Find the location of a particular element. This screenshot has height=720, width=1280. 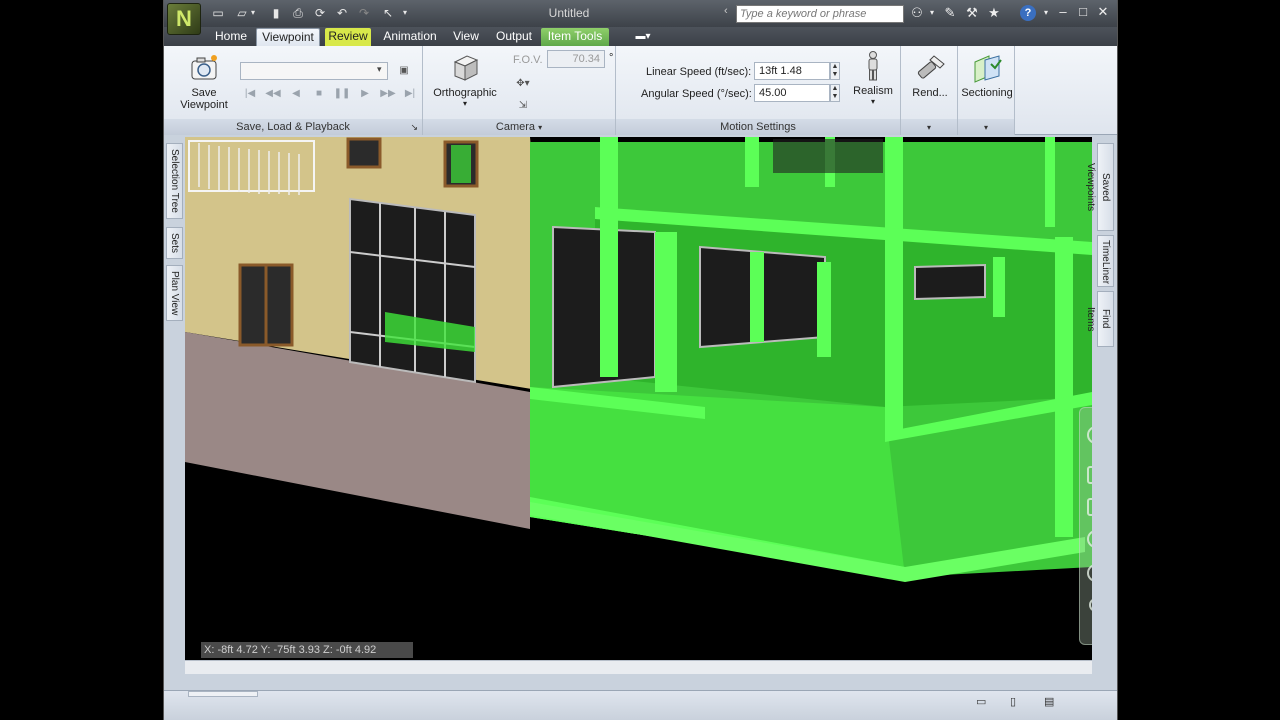

camera-icon is located at coordinates (204, 68).